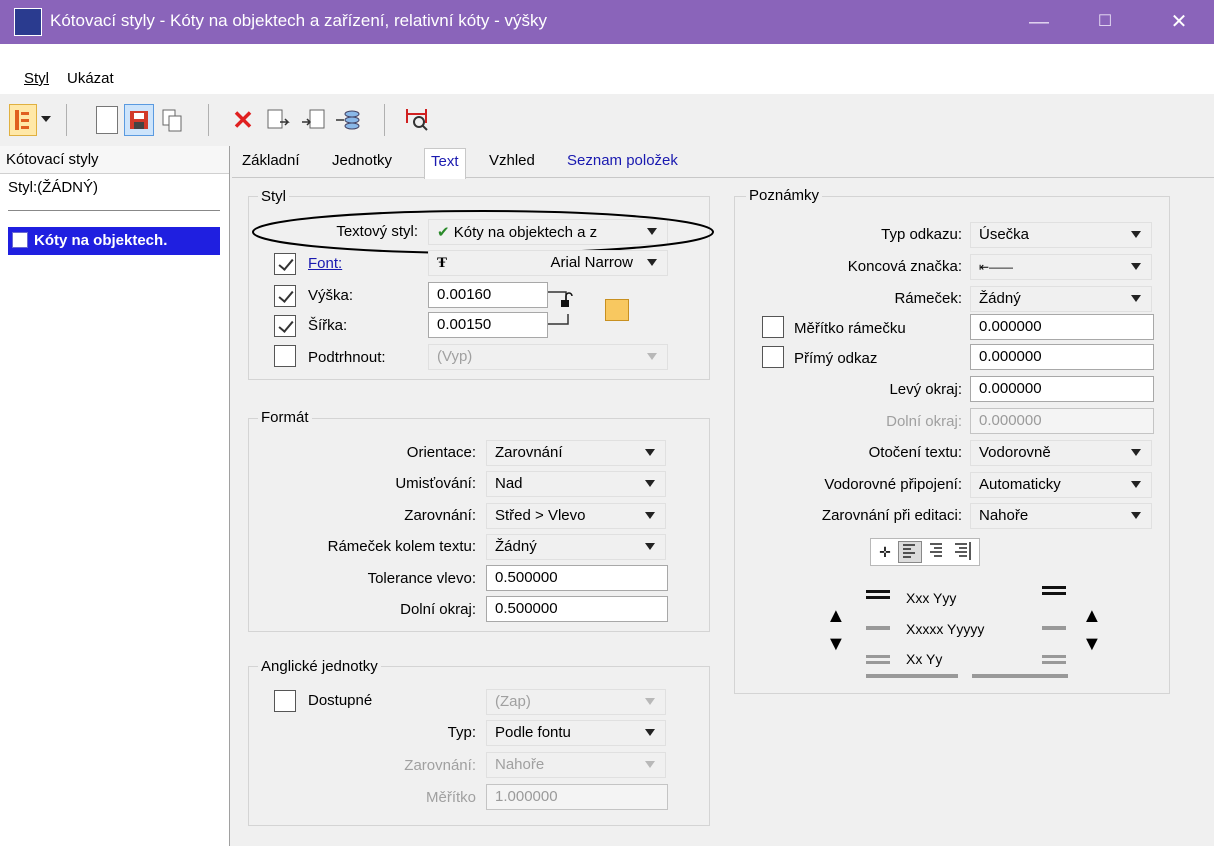 The image size is (1214, 846). What do you see at coordinates (441, 452) in the screenshot?
I see `orientation-label: Orientace:` at bounding box center [441, 452].